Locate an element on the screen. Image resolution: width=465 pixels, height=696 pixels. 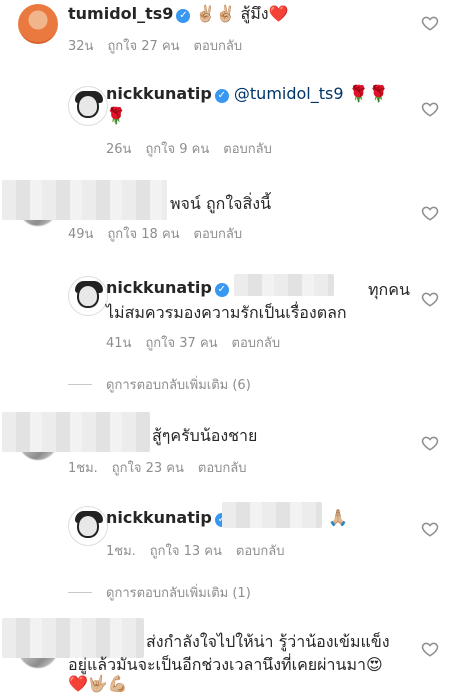
comment-text-line: 🌹 is located at coordinates (116, 115).